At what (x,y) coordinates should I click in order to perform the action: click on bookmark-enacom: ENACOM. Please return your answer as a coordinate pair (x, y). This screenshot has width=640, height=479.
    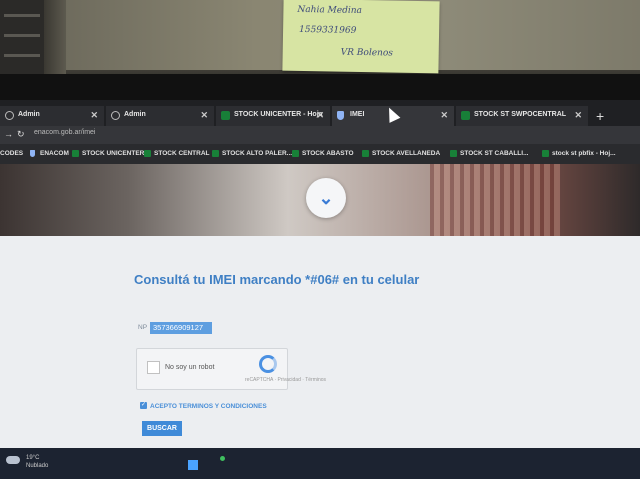
    Looking at the image, I should click on (49, 153).